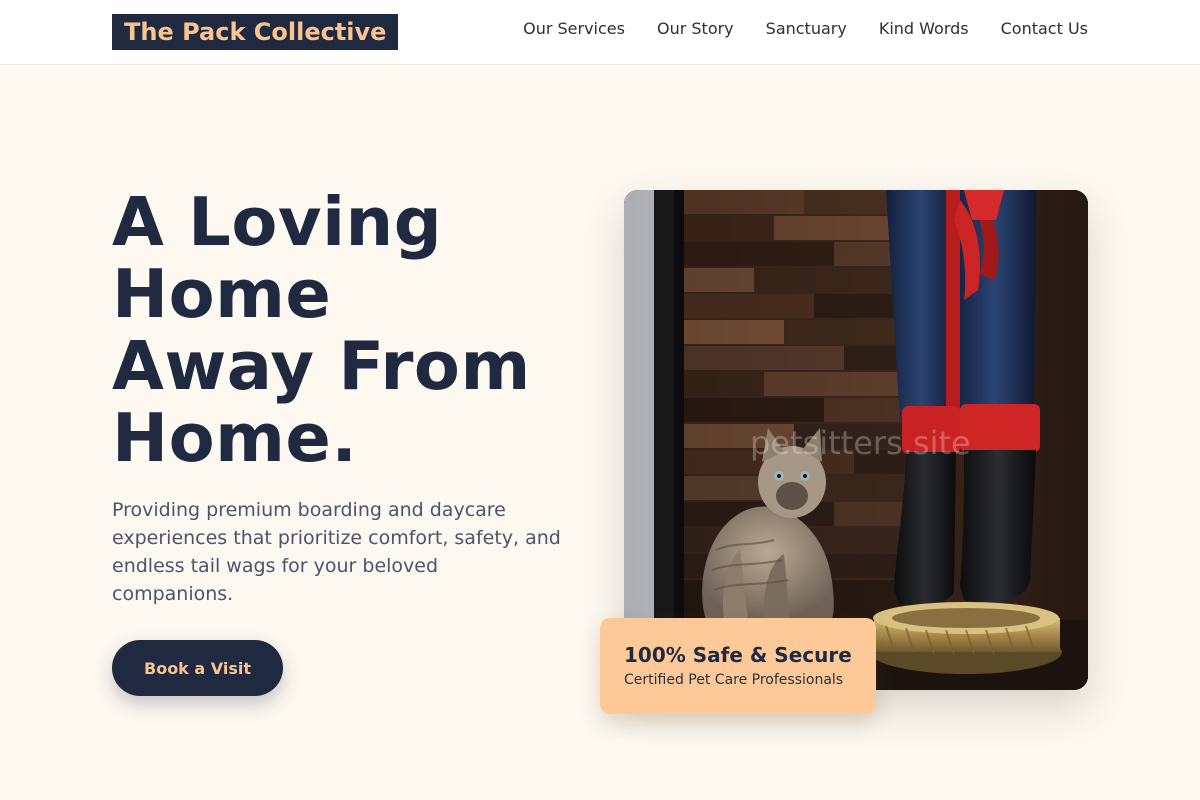 This screenshot has width=1200, height=800. Describe the element at coordinates (222, 294) in the screenshot. I see `hero-title-line: Home` at that location.